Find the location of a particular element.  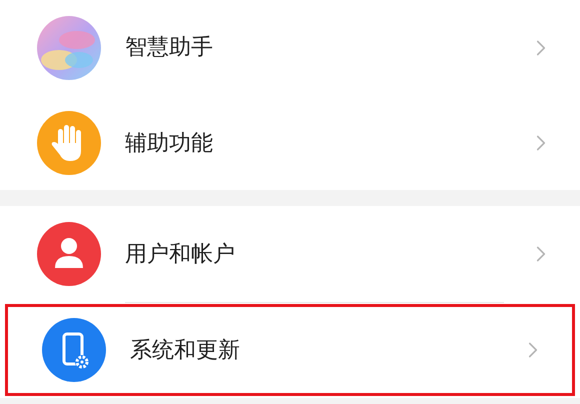

user-icon is located at coordinates (69, 254).